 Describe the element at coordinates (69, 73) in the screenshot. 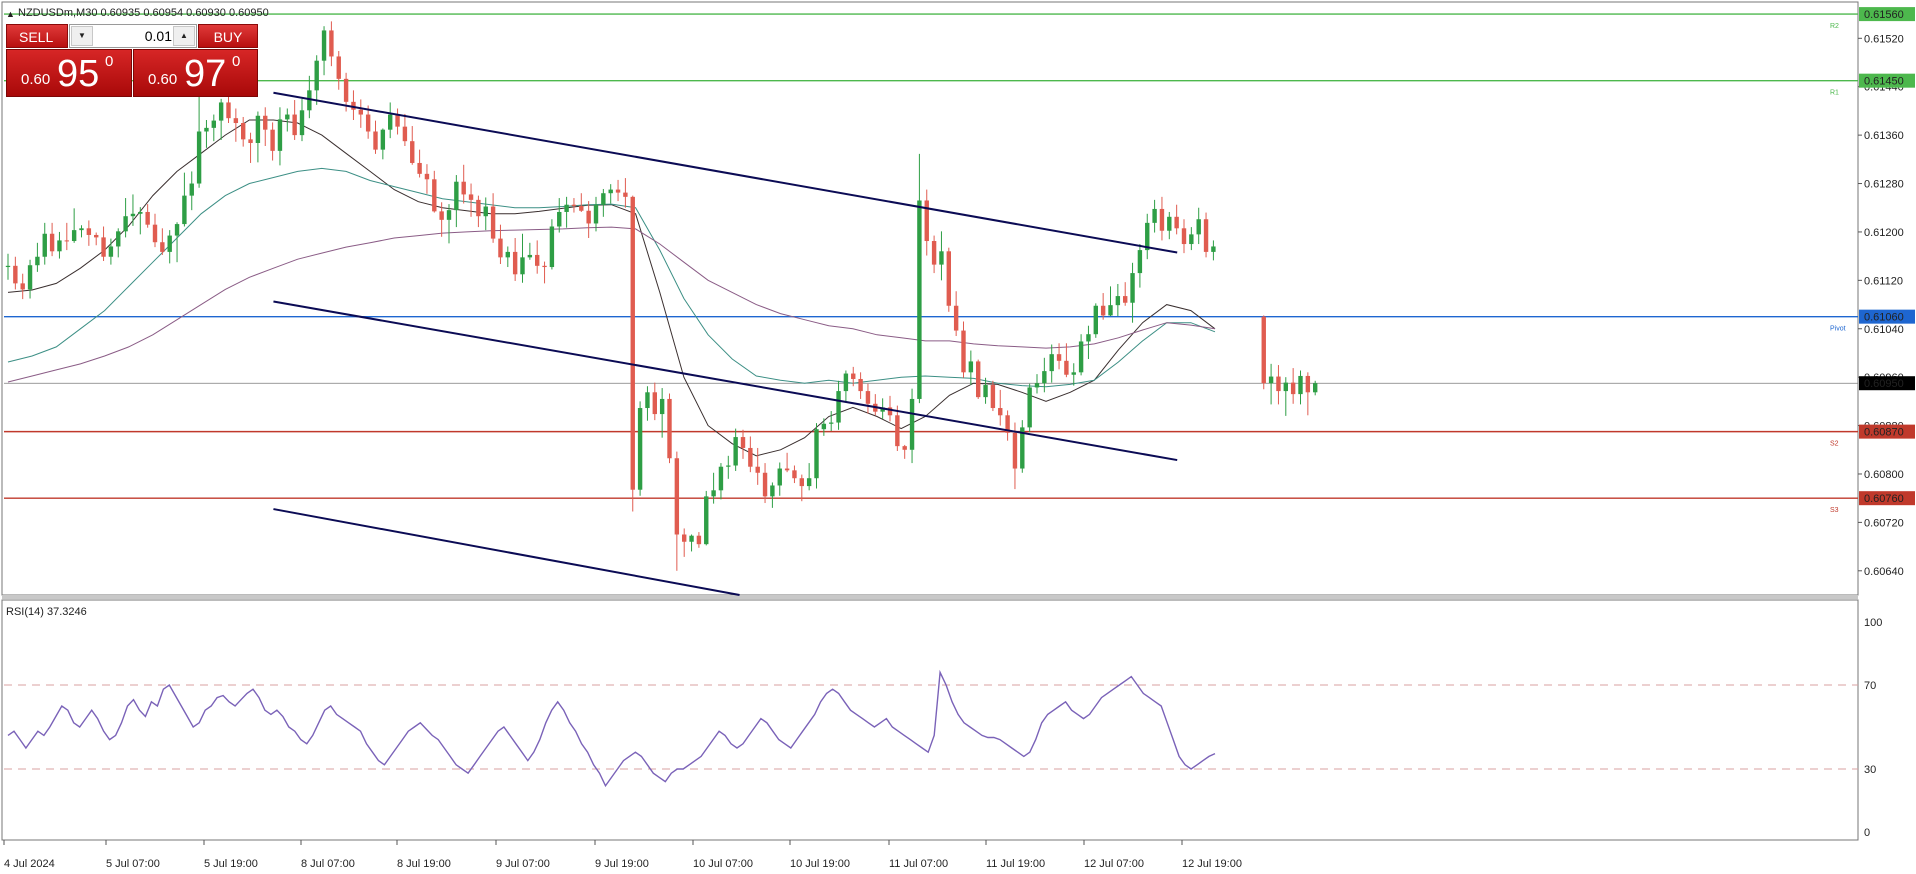

I see `sell-quote: 0.60 95 0` at that location.